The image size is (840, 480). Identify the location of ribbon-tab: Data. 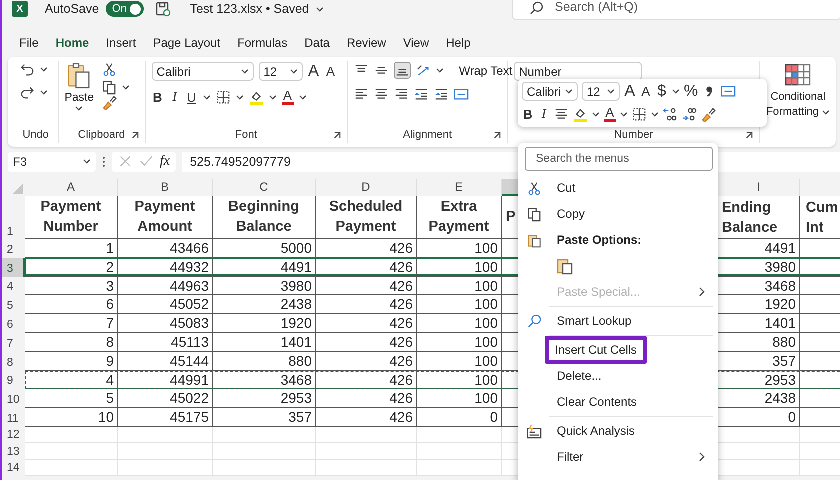
(317, 43).